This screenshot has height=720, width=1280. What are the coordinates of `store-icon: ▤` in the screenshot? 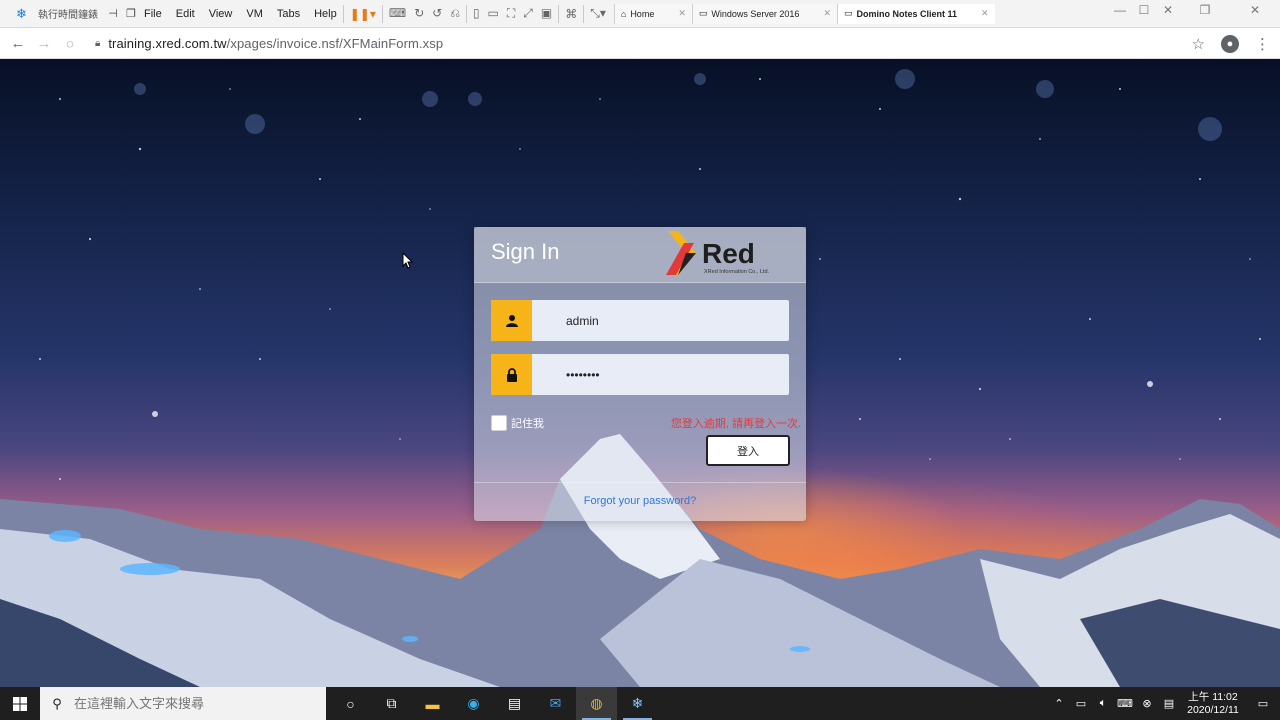 It's located at (514, 703).